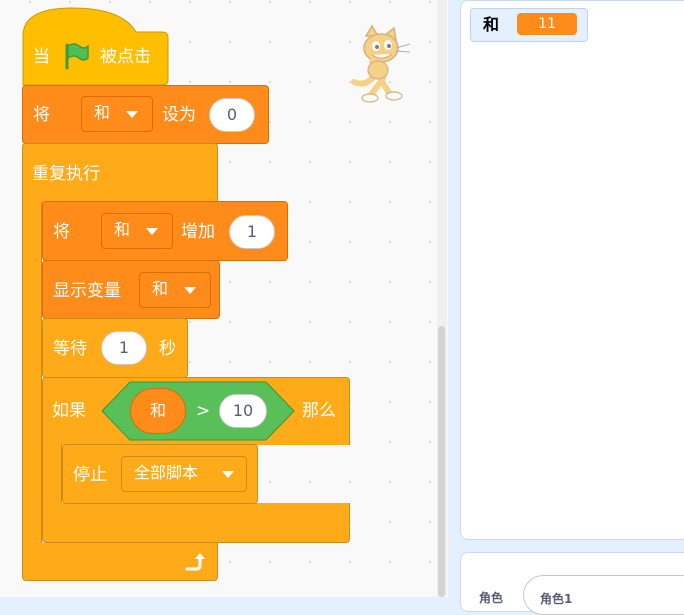  I want to click on set-label: 将, so click(41, 115).